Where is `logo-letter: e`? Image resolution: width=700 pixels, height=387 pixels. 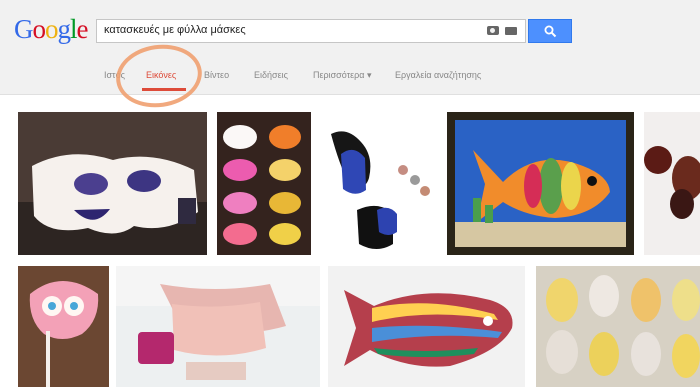 logo-letter: e is located at coordinates (82, 29).